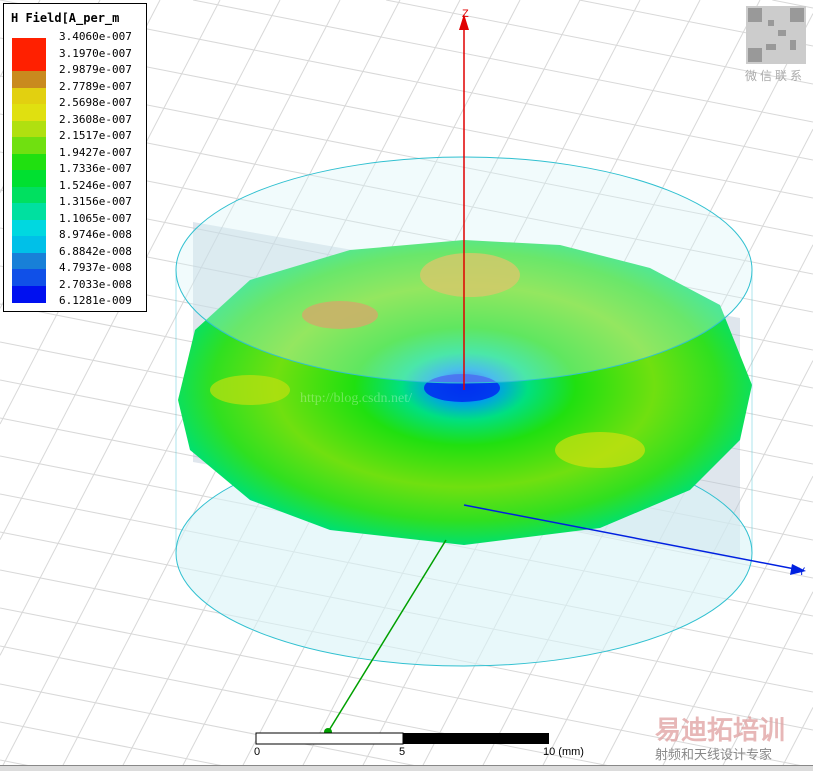 This screenshot has height=771, width=813. I want to click on legend-value: 2.1517e-007, so click(95, 135).